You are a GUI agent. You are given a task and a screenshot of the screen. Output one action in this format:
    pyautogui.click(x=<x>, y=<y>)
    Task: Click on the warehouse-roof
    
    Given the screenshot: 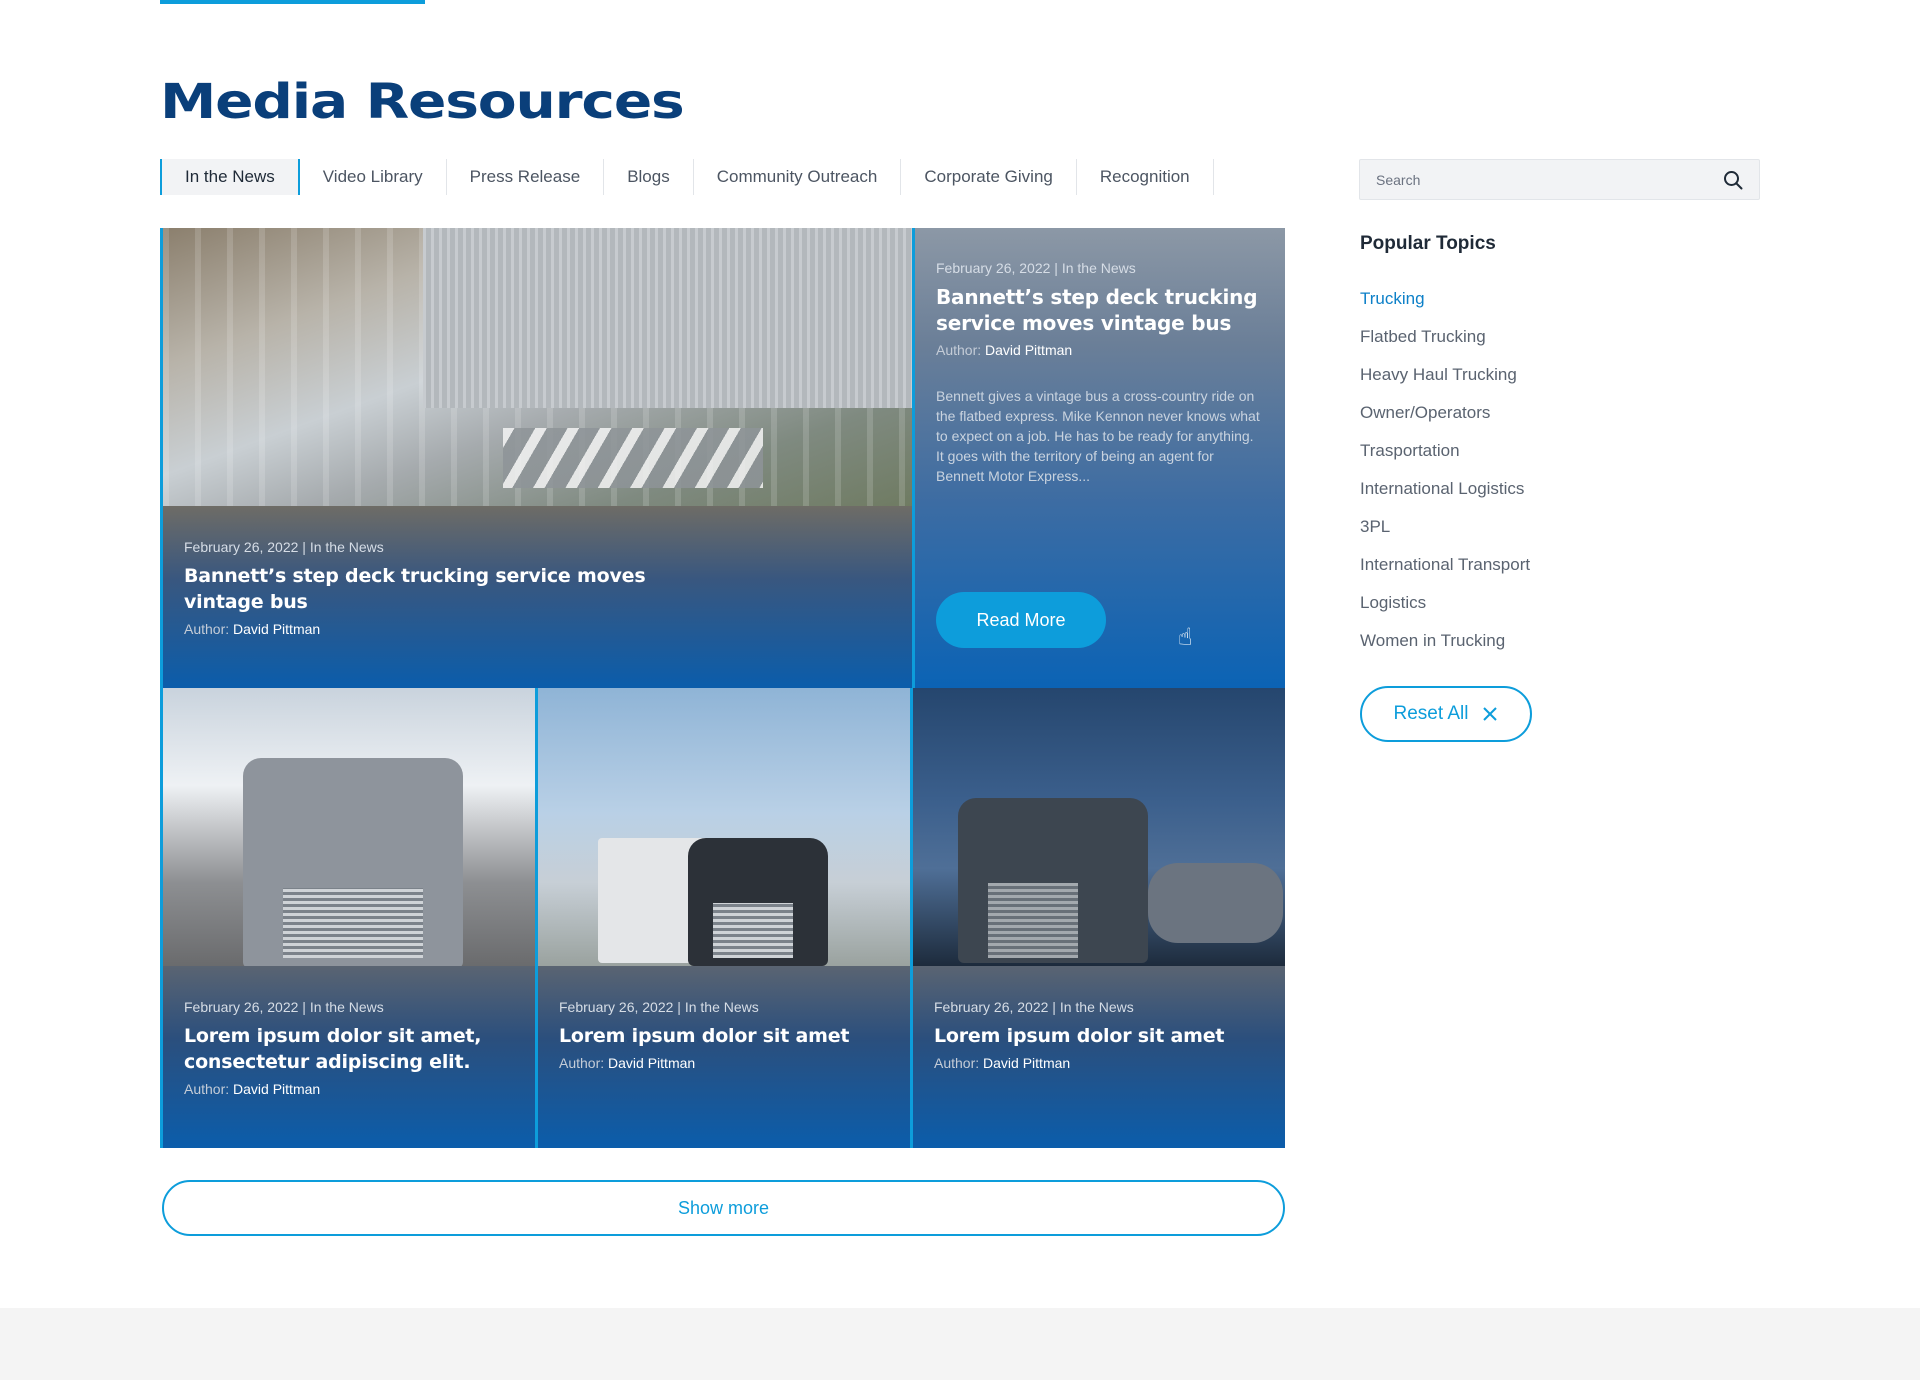 What is the action you would take?
    pyautogui.click(x=667, y=318)
    